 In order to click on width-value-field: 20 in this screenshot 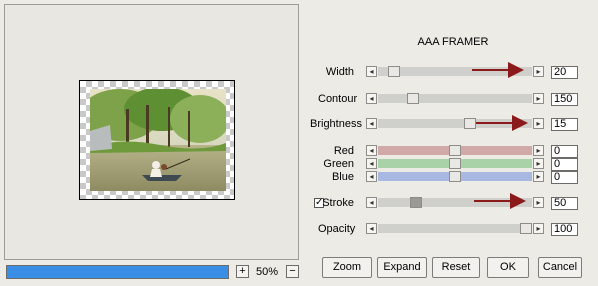, I will do `click(564, 72)`.